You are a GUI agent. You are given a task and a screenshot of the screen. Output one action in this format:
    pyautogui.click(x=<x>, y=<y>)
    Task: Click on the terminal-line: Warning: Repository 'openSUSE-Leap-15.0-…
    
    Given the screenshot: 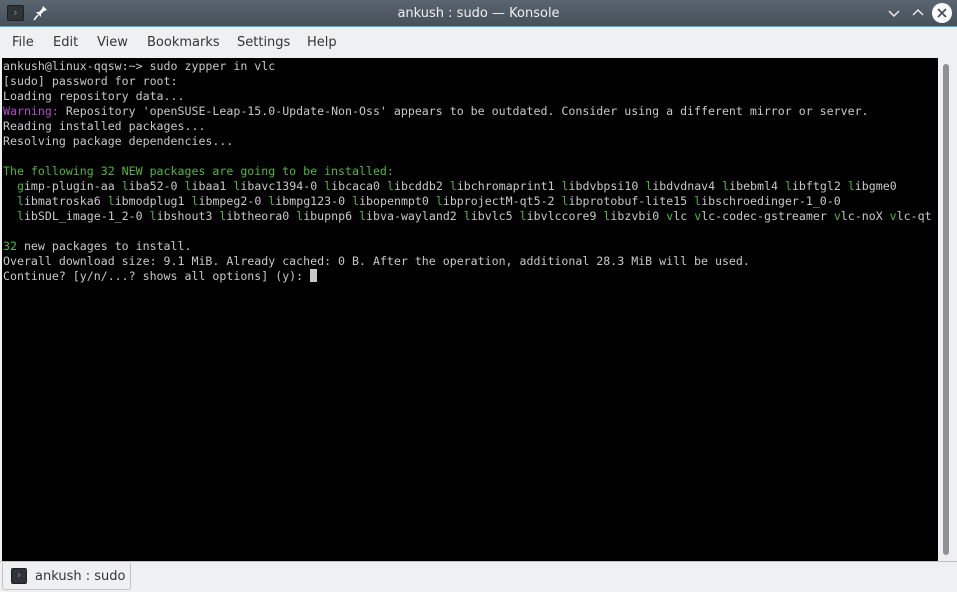 What is the action you would take?
    pyautogui.click(x=470, y=111)
    